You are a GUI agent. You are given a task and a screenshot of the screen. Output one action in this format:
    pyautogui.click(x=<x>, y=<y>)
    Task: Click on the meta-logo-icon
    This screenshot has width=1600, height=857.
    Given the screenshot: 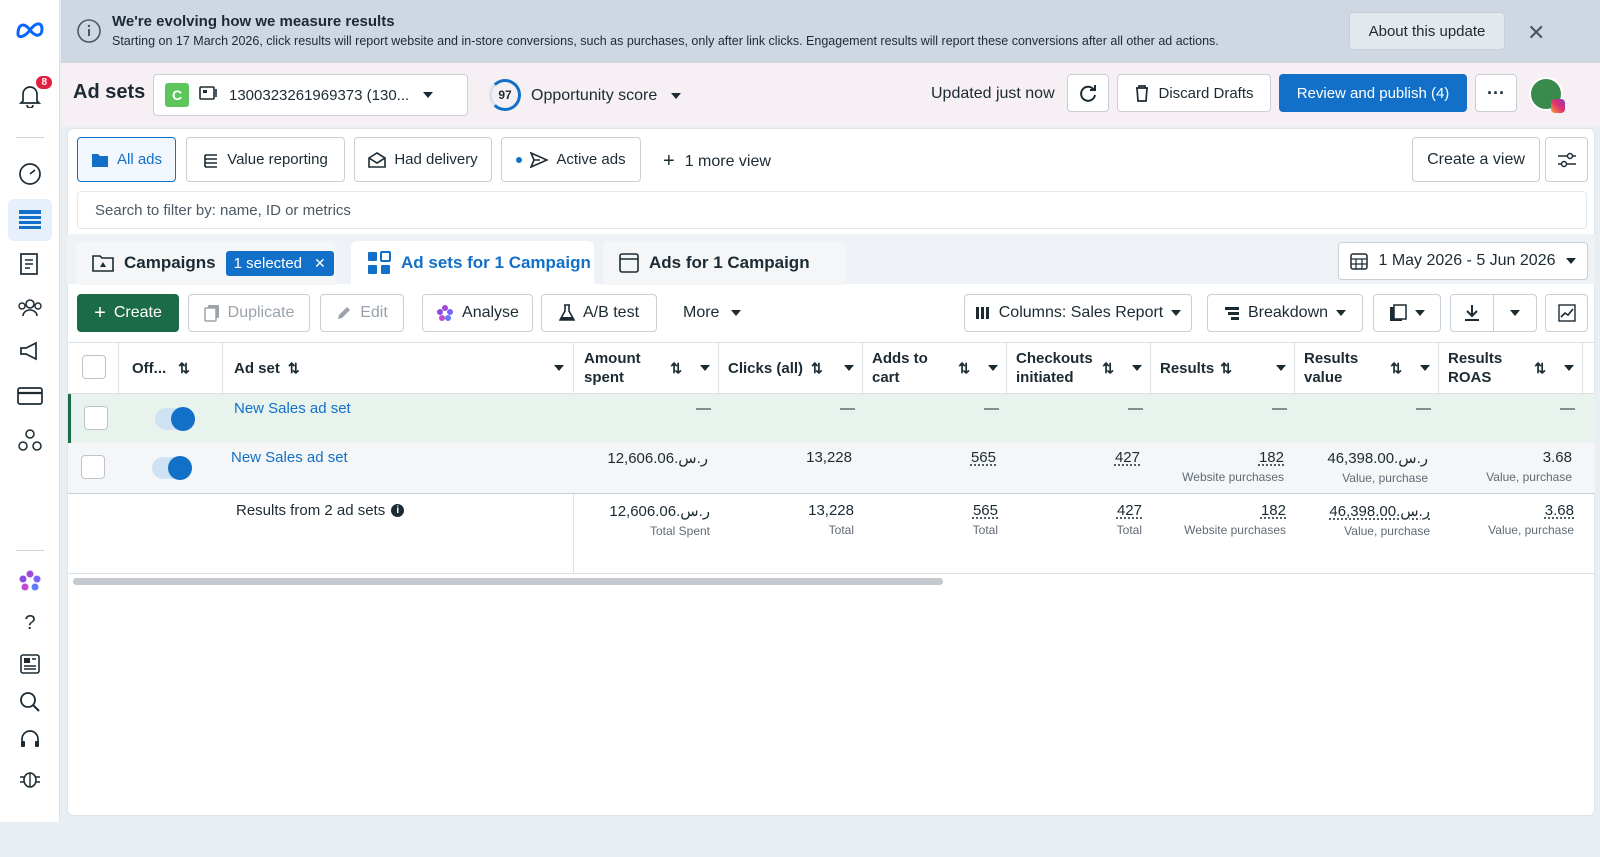 What is the action you would take?
    pyautogui.click(x=30, y=30)
    